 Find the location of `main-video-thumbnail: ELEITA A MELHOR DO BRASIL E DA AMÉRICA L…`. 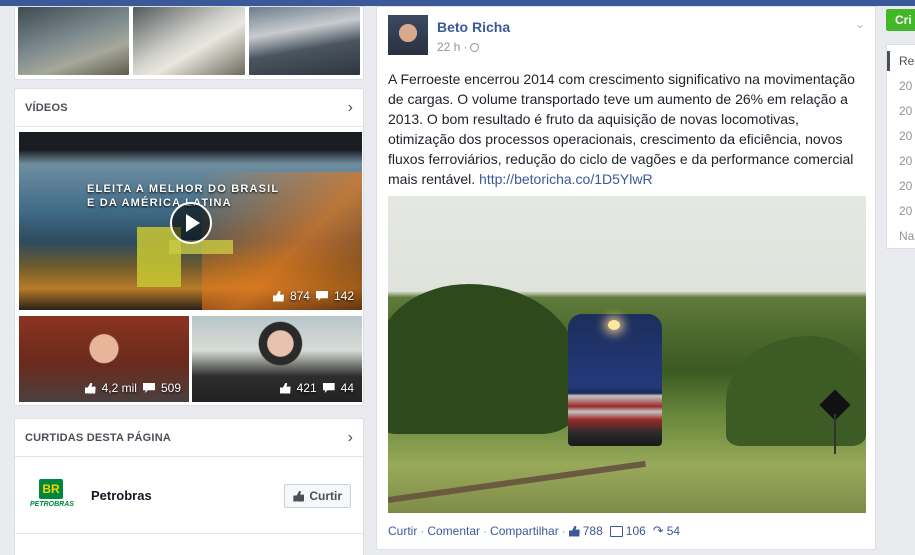

main-video-thumbnail: ELEITA A MELHOR DO BRASIL E DA AMÉRICA L… is located at coordinates (190, 221).